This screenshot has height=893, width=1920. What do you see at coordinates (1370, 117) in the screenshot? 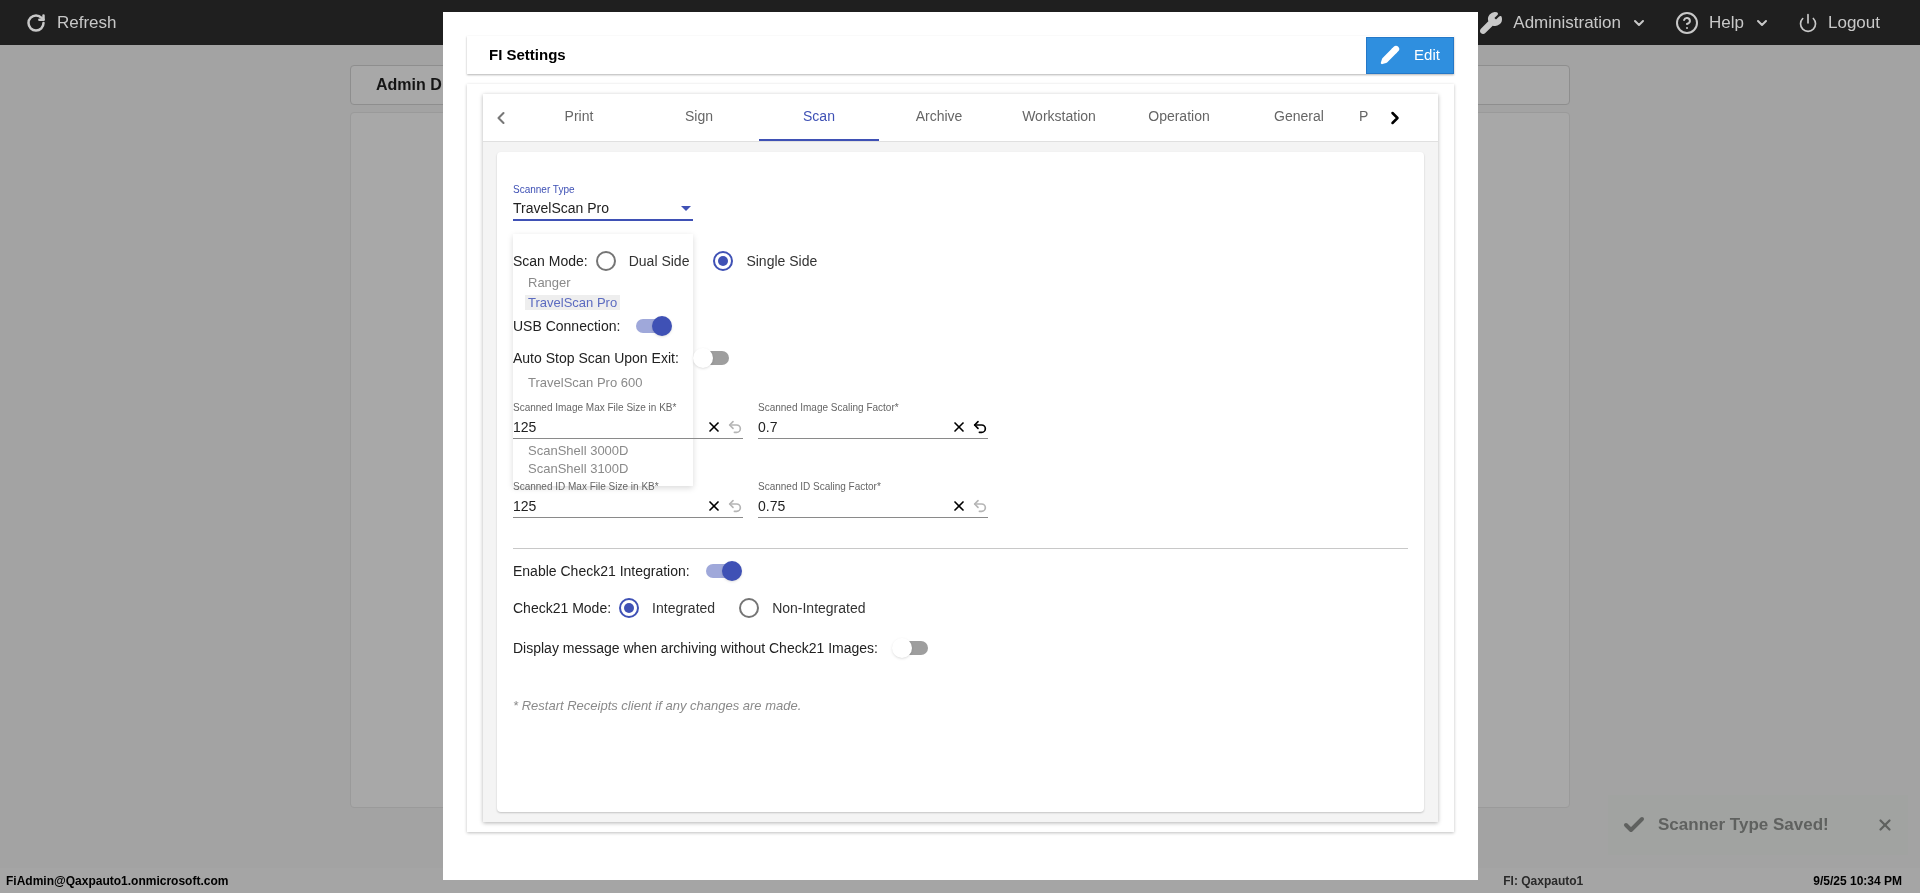
I see `tab: P` at bounding box center [1370, 117].